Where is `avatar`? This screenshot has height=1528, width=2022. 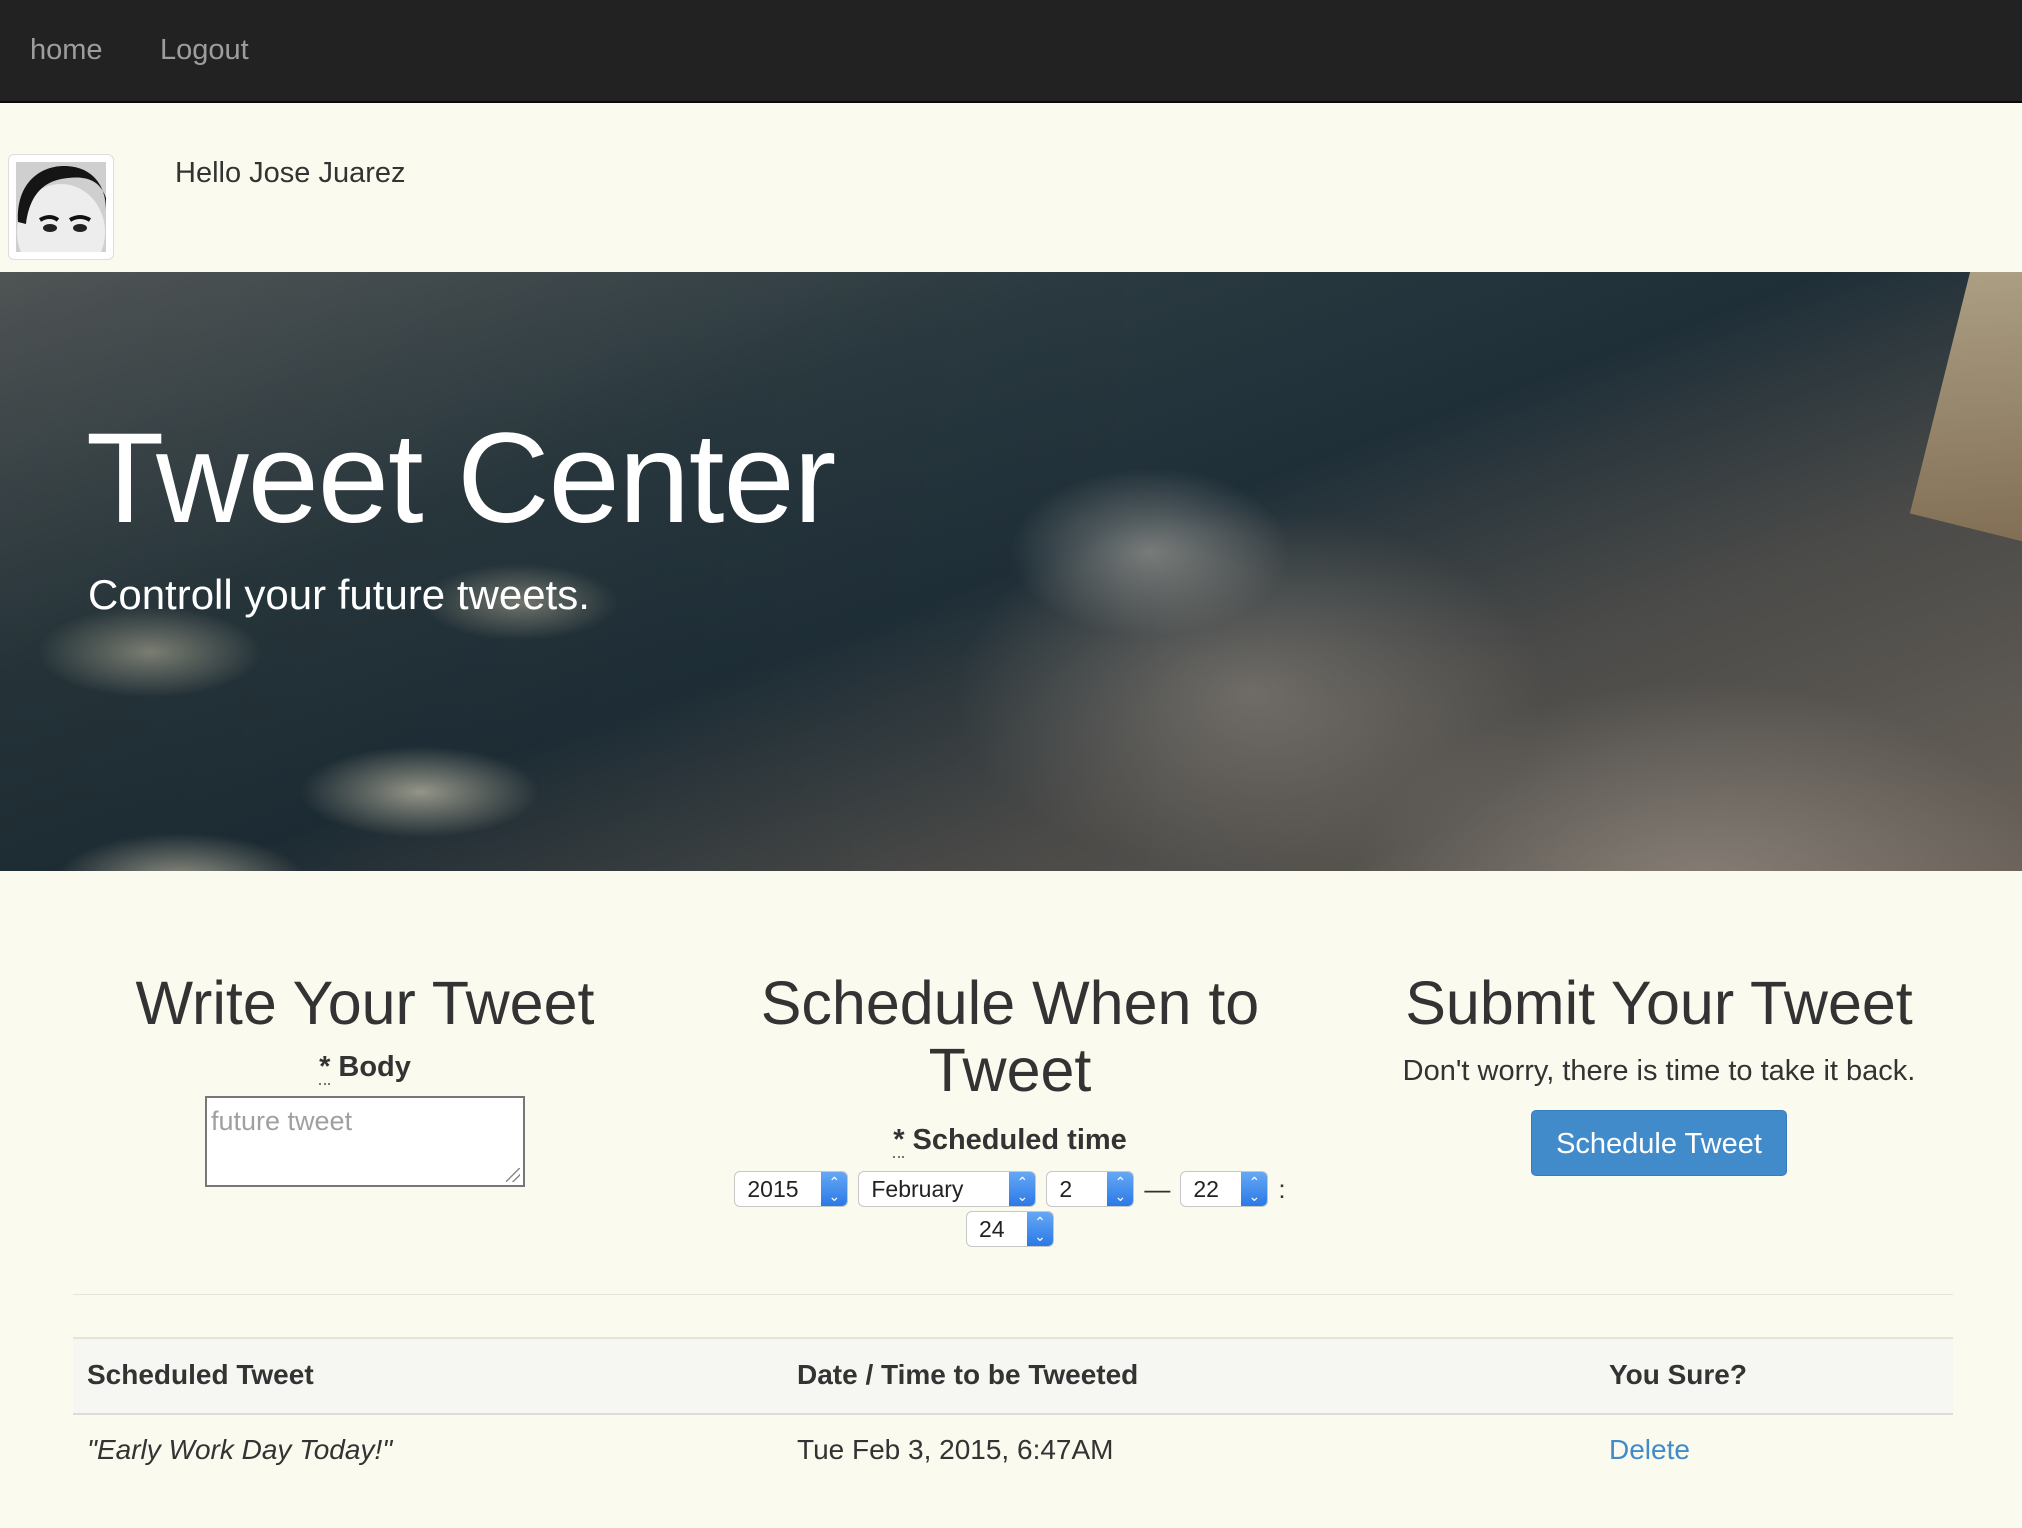 avatar is located at coordinates (61, 207).